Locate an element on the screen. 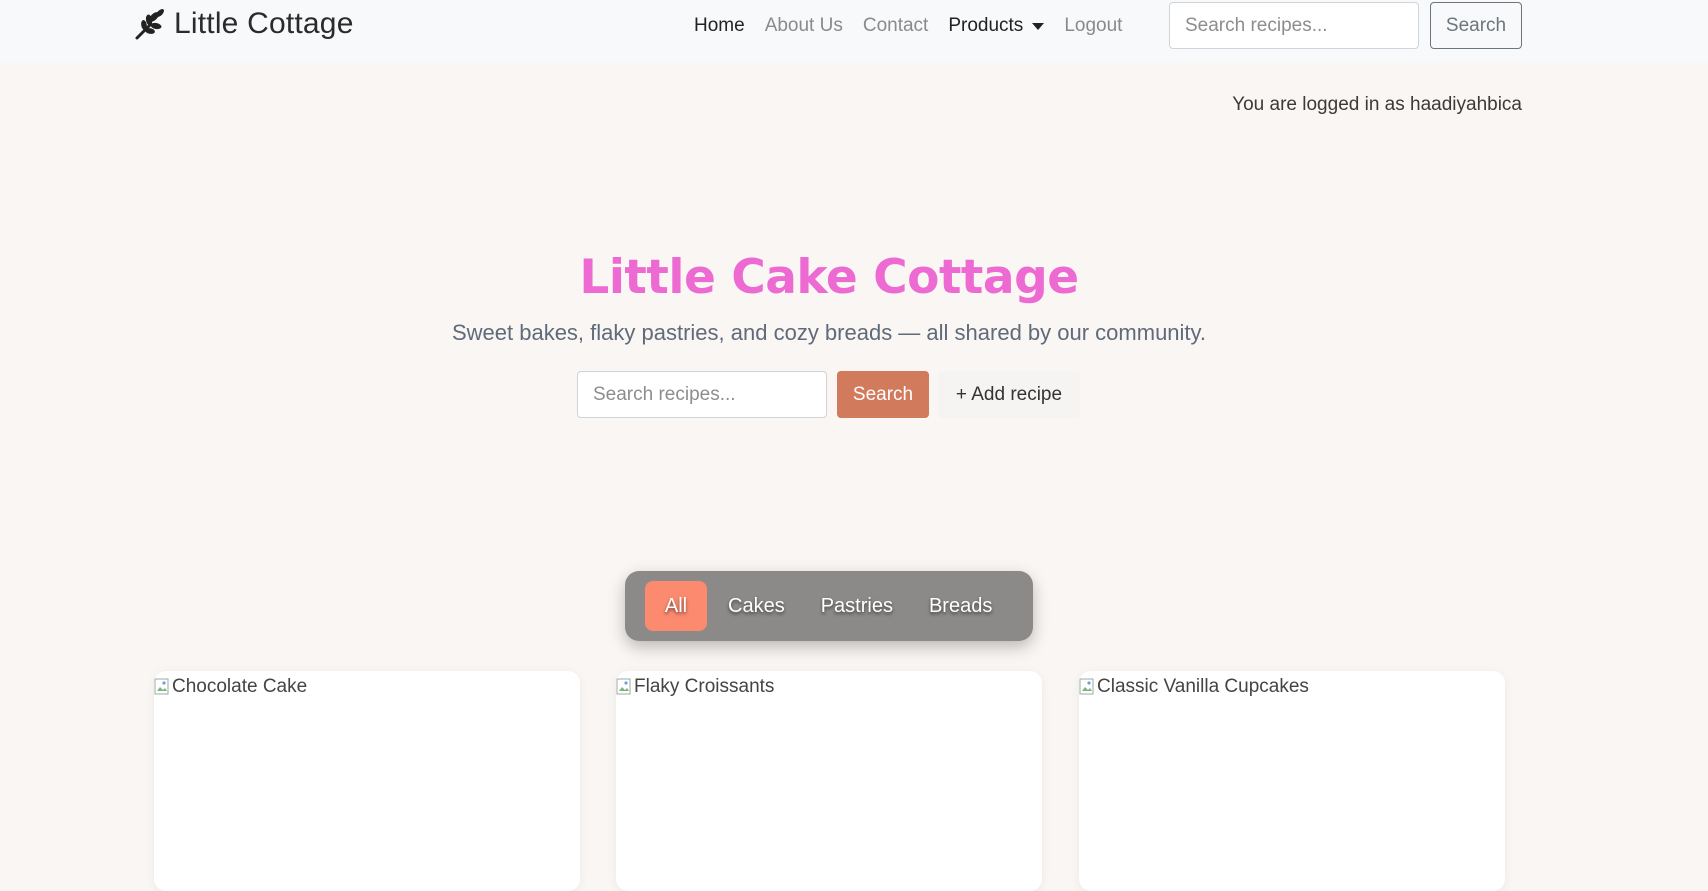 This screenshot has height=891, width=1708. filter-pastries: Pastries is located at coordinates (857, 606).